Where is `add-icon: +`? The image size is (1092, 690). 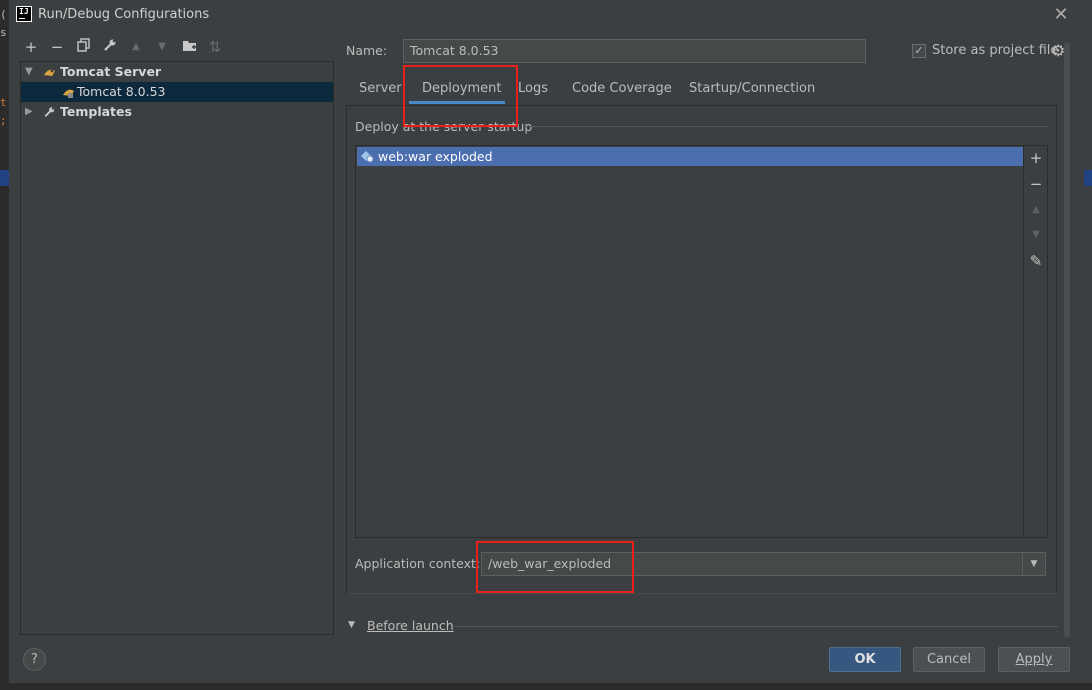 add-icon: + is located at coordinates (31, 47).